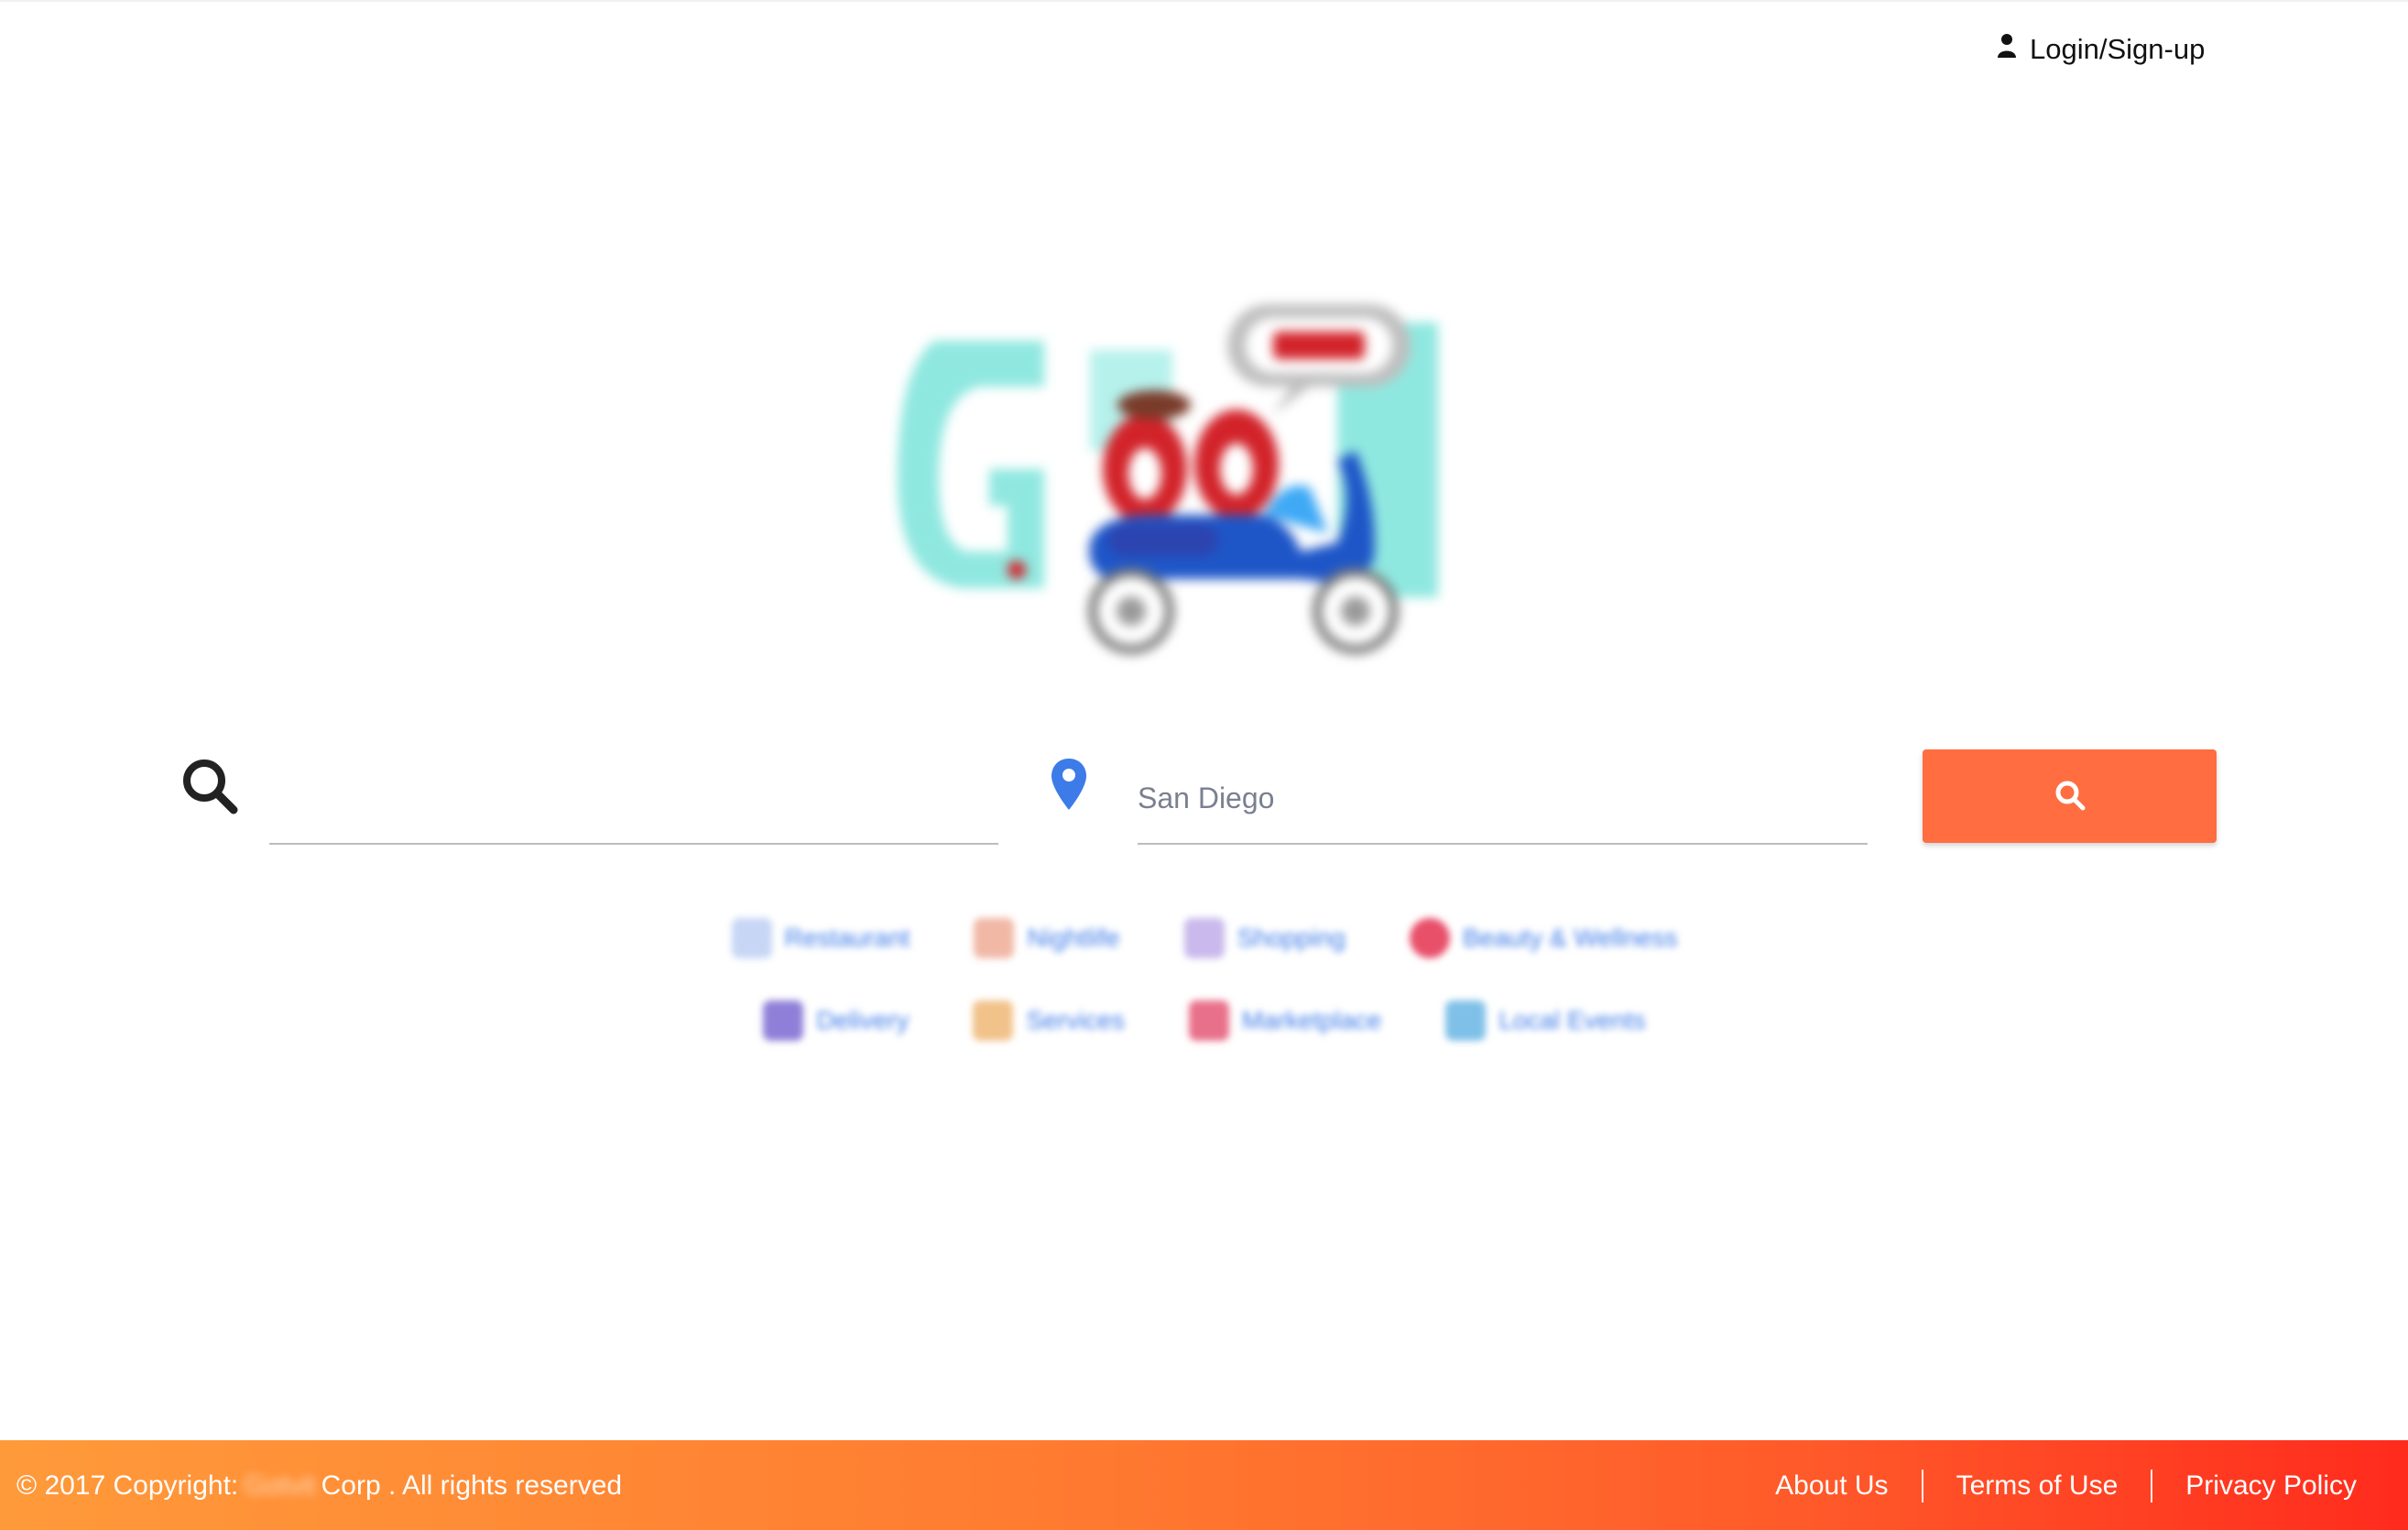 This screenshot has width=2408, height=1530. Describe the element at coordinates (2007, 49) in the screenshot. I see `user-icon` at that location.